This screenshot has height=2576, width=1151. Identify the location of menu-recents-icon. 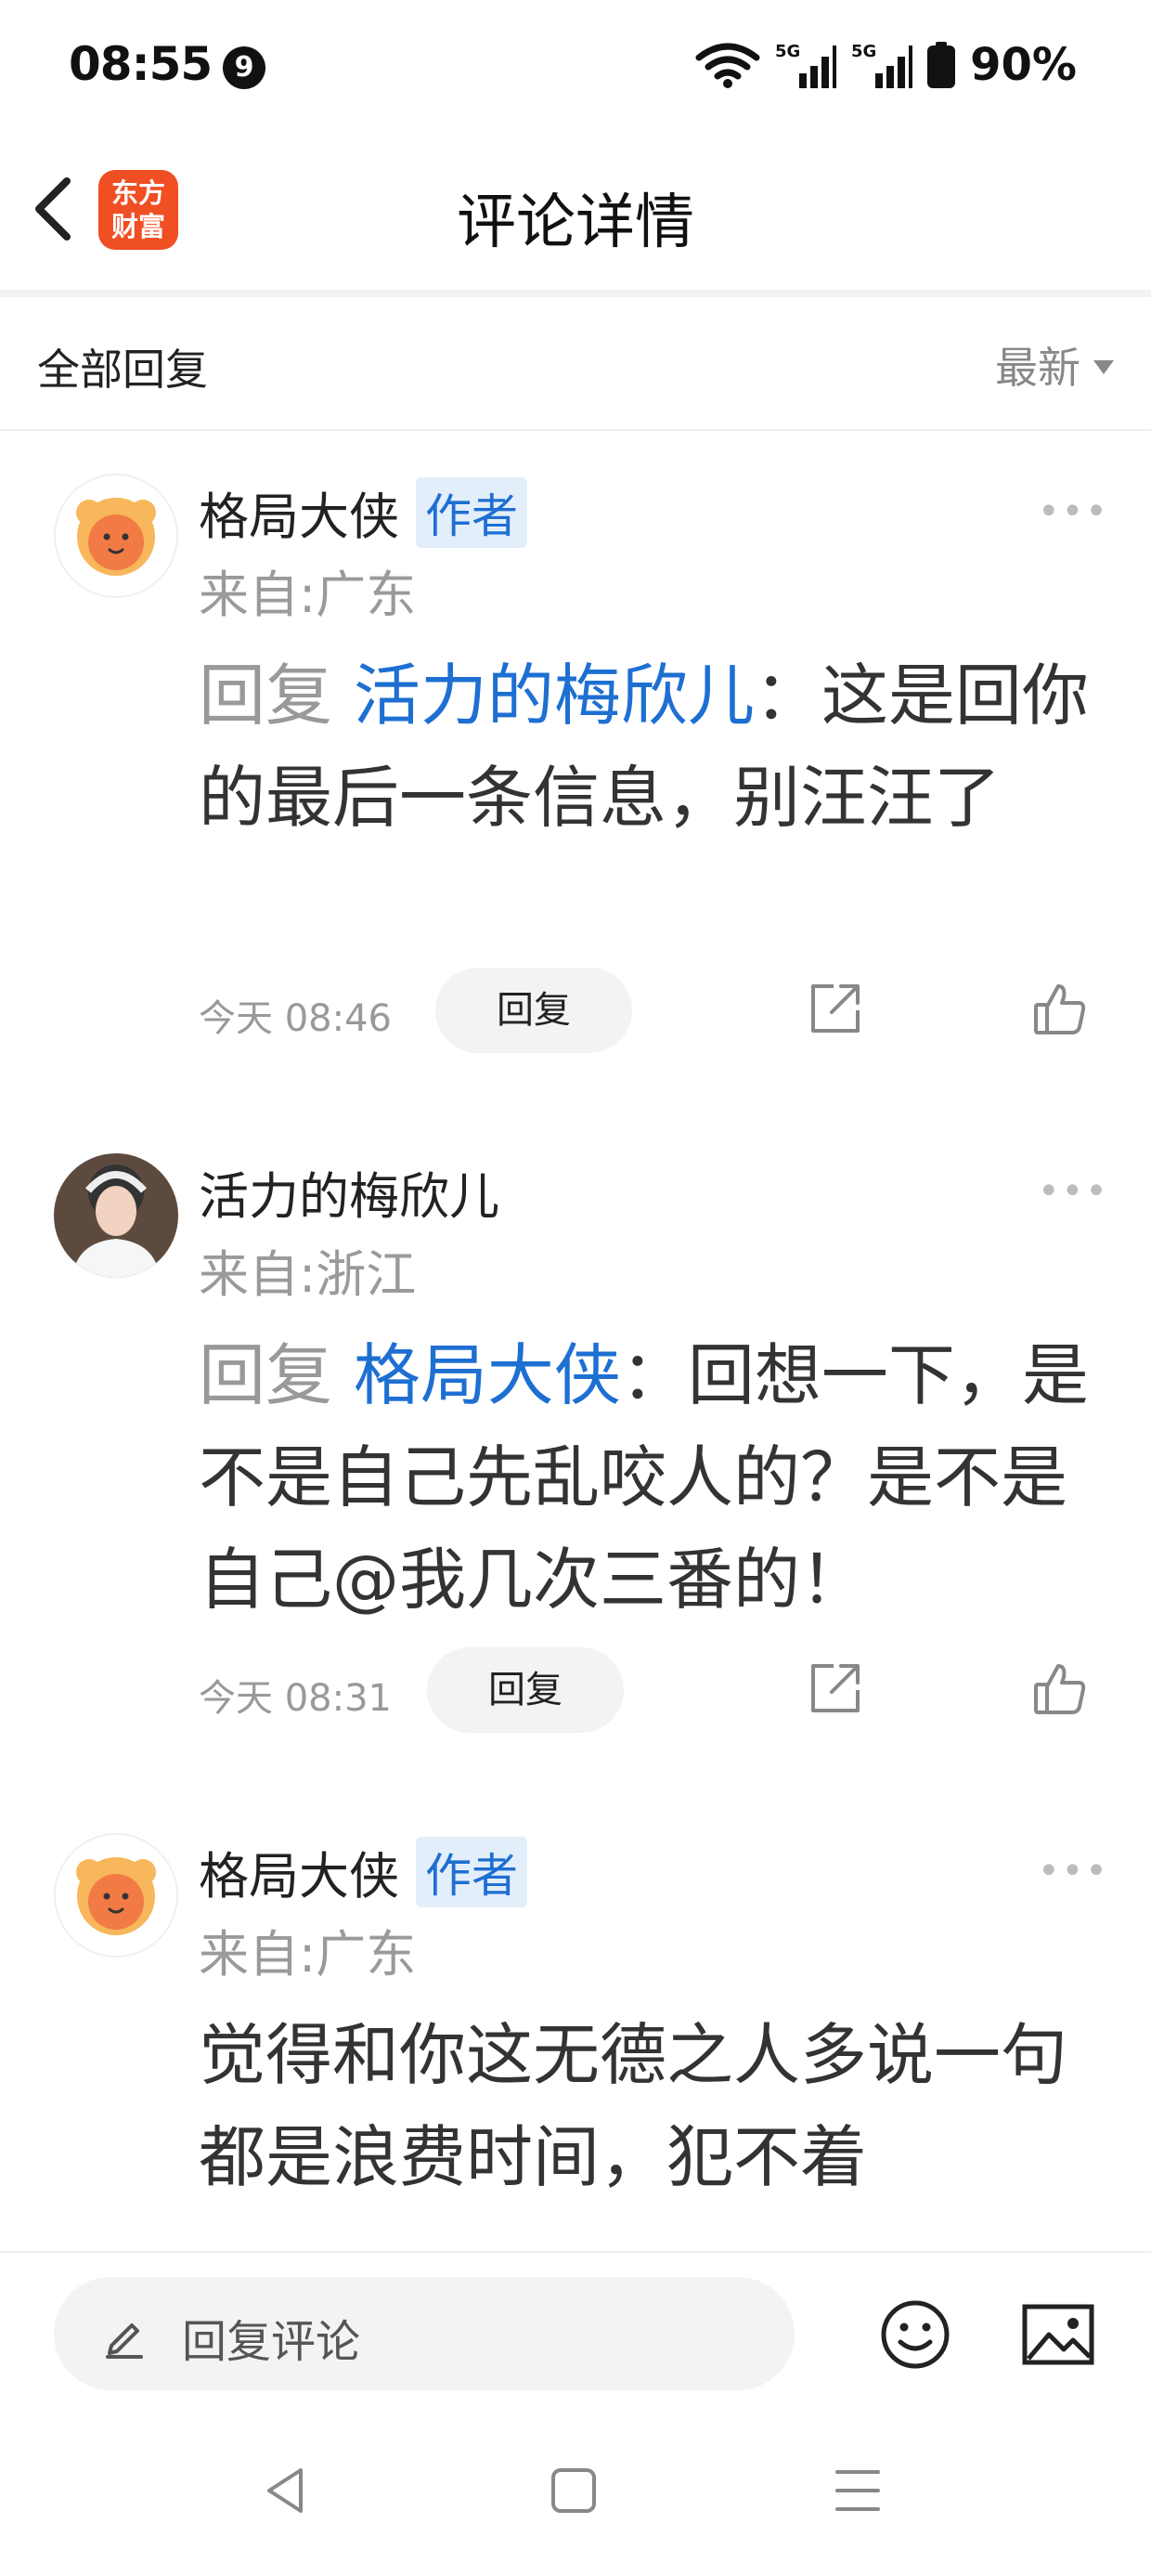
(857, 2490).